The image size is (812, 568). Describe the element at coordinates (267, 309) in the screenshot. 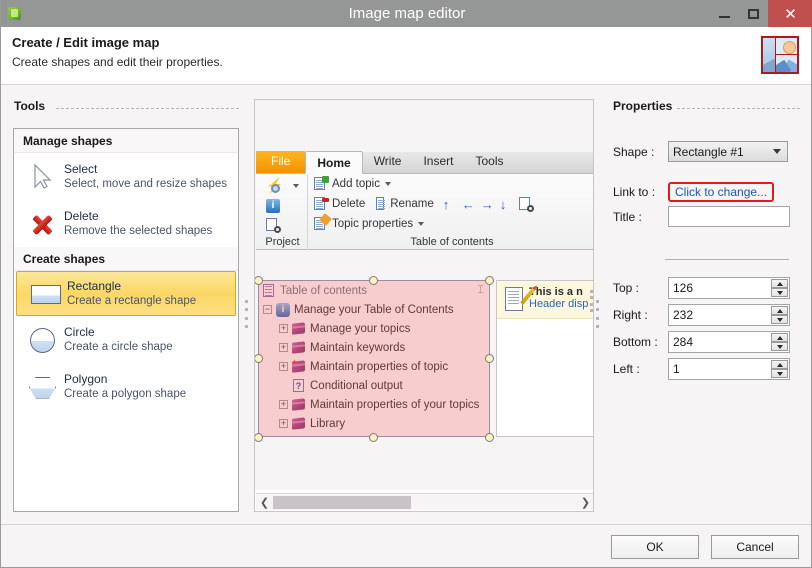

I see `expand-toggle: −` at that location.